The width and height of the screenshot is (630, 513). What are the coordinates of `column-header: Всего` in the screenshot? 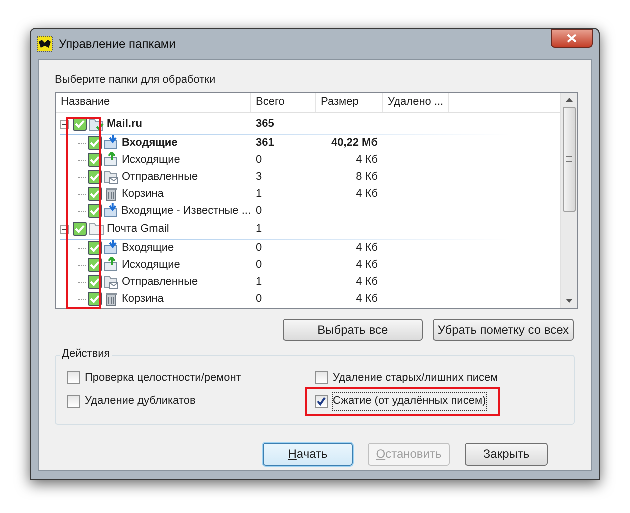 It's located at (283, 102).